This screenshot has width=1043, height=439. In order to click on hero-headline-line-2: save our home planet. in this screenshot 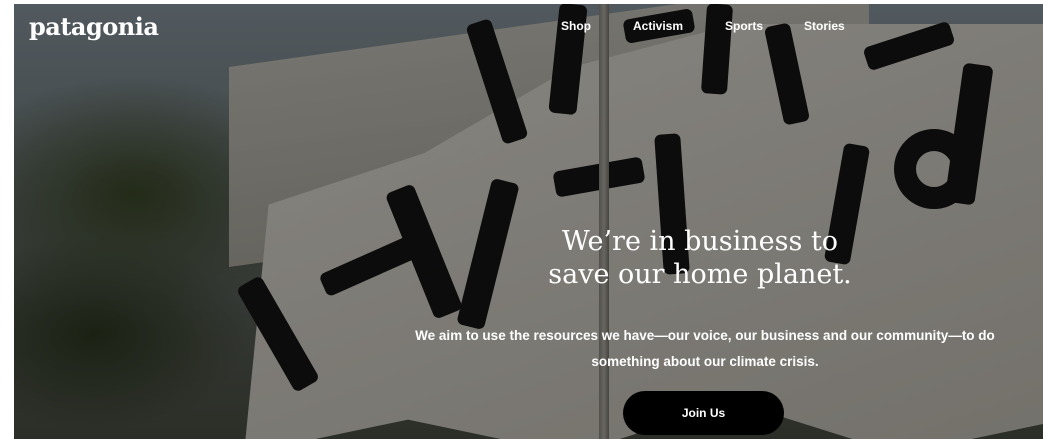, I will do `click(700, 274)`.